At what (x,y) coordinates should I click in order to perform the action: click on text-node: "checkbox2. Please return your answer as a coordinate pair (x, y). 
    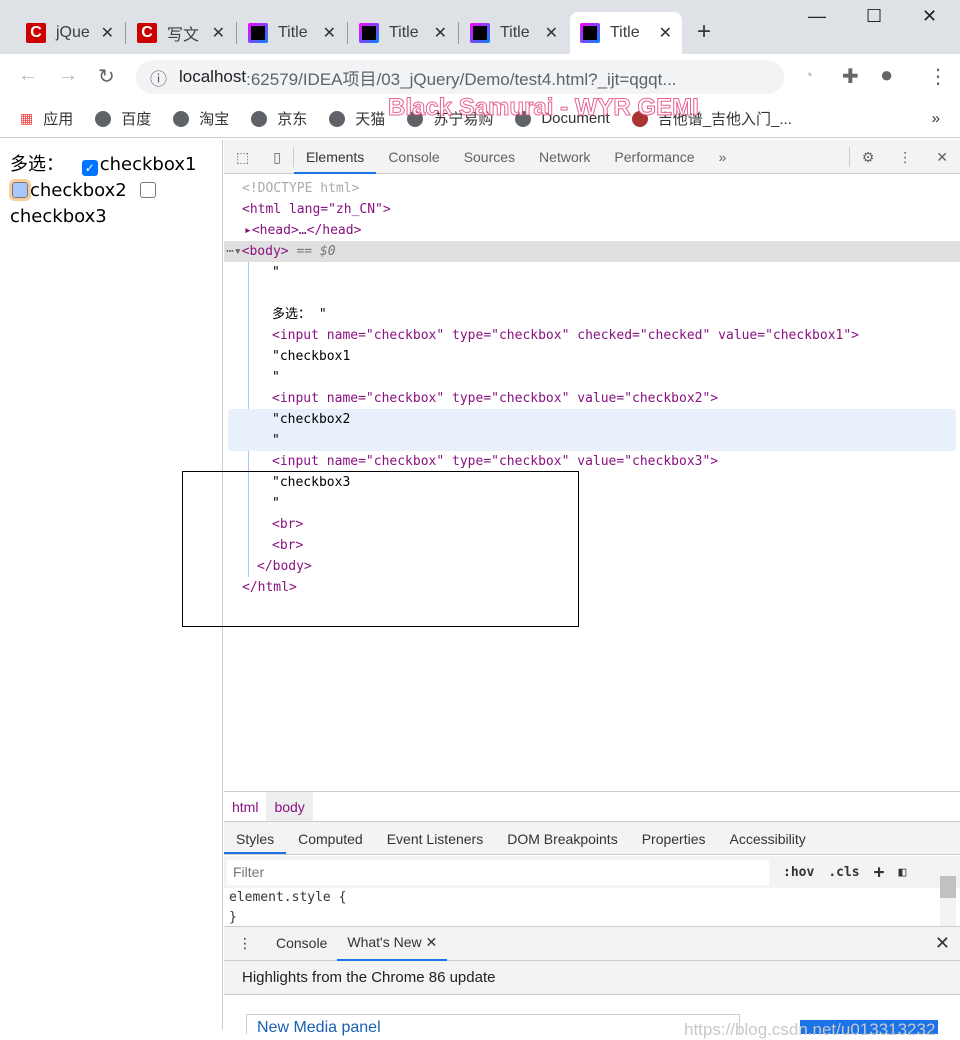
    Looking at the image, I should click on (614, 419).